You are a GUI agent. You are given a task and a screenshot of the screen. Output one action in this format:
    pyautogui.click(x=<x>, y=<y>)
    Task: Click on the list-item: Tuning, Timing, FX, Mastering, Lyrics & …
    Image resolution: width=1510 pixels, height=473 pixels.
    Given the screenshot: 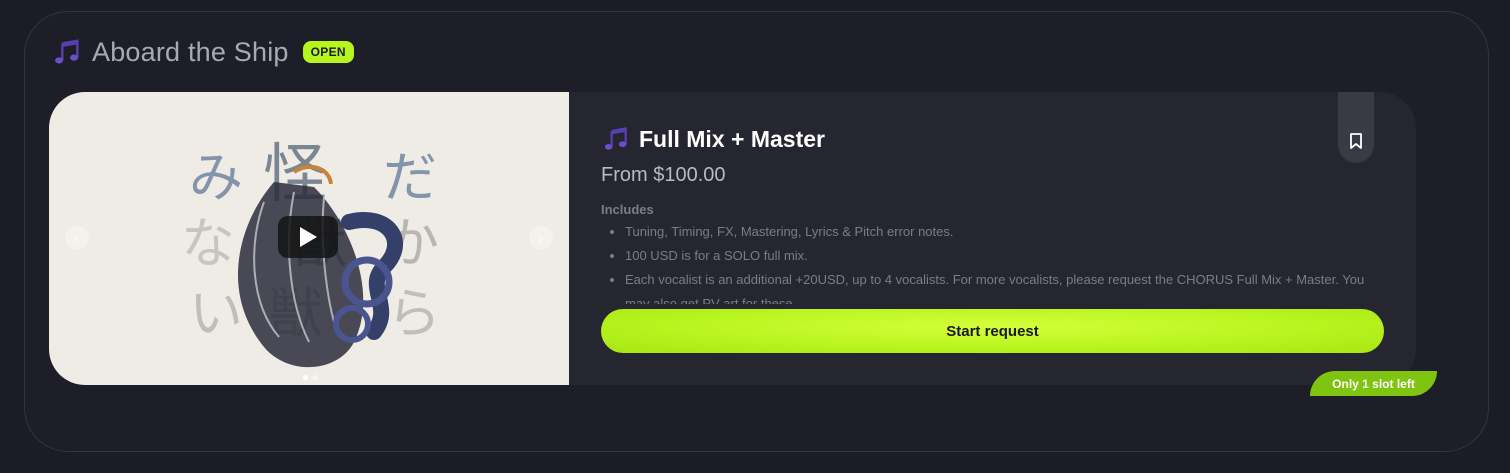 What is the action you would take?
    pyautogui.click(x=1005, y=232)
    